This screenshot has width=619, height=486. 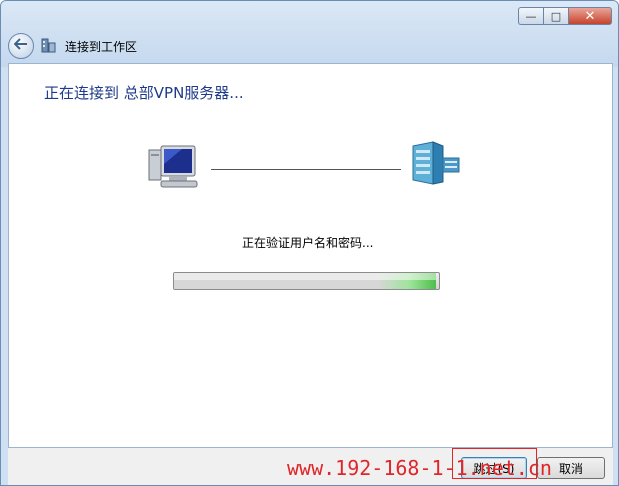 What do you see at coordinates (306, 169) in the screenshot?
I see `connection-line` at bounding box center [306, 169].